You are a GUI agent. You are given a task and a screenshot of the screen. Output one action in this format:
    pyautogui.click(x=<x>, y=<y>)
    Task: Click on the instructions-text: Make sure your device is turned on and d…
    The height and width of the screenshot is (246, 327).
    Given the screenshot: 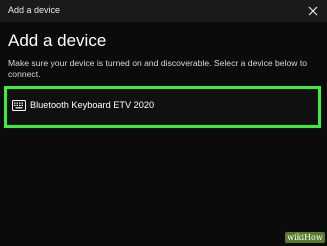 What is the action you would take?
    pyautogui.click(x=158, y=68)
    